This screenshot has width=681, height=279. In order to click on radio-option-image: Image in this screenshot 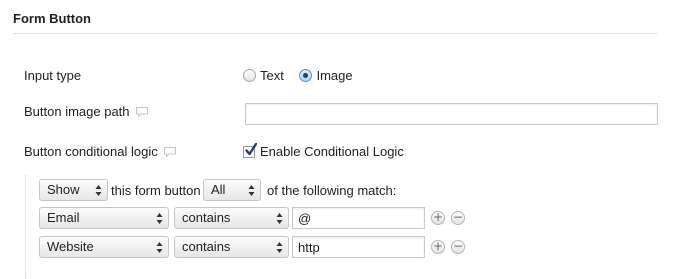, I will do `click(326, 75)`.